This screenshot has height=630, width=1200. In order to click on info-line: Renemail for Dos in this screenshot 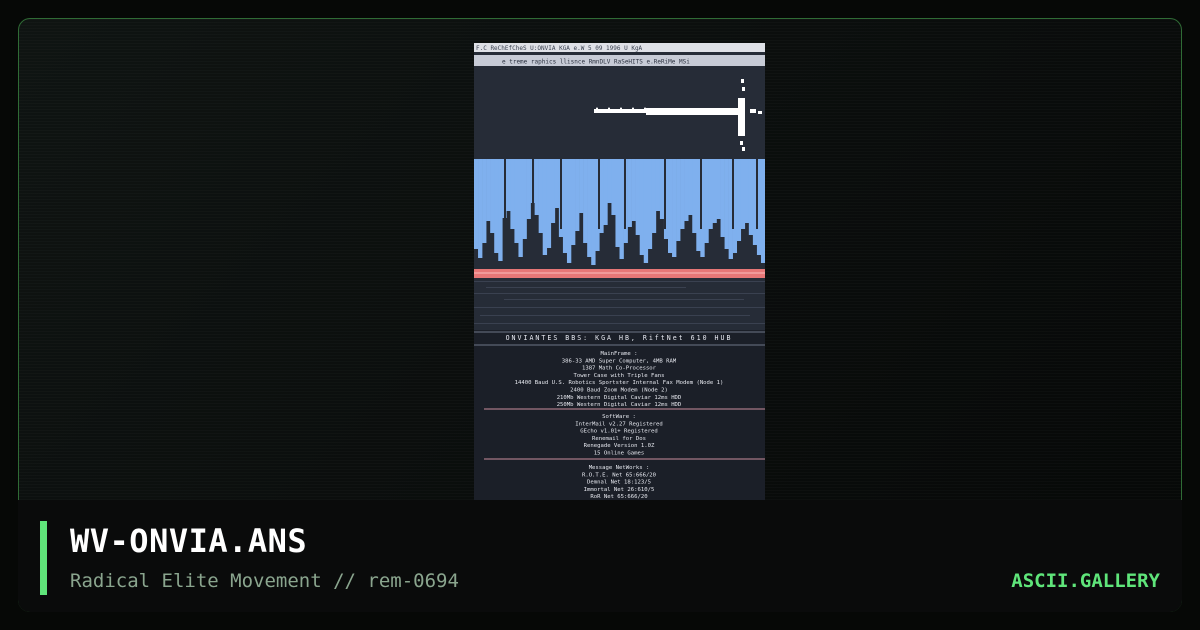, I will do `click(619, 439)`.